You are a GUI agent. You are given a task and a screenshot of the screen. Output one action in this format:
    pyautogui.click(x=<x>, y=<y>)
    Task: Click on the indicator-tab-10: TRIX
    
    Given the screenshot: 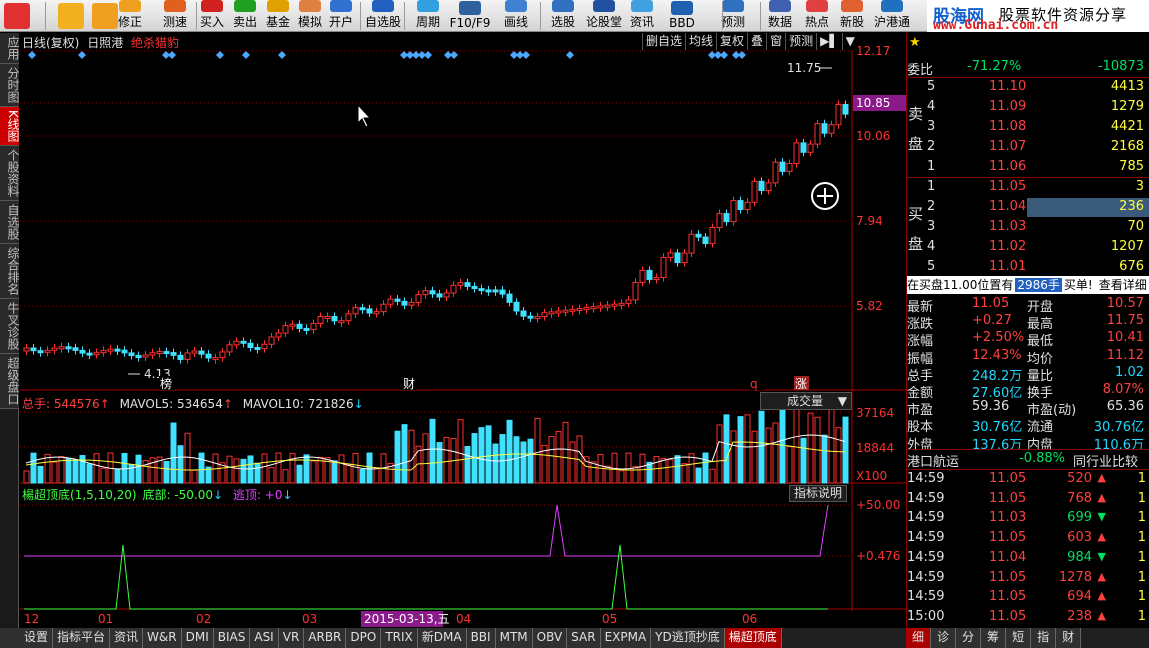 What is the action you would take?
    pyautogui.click(x=399, y=638)
    